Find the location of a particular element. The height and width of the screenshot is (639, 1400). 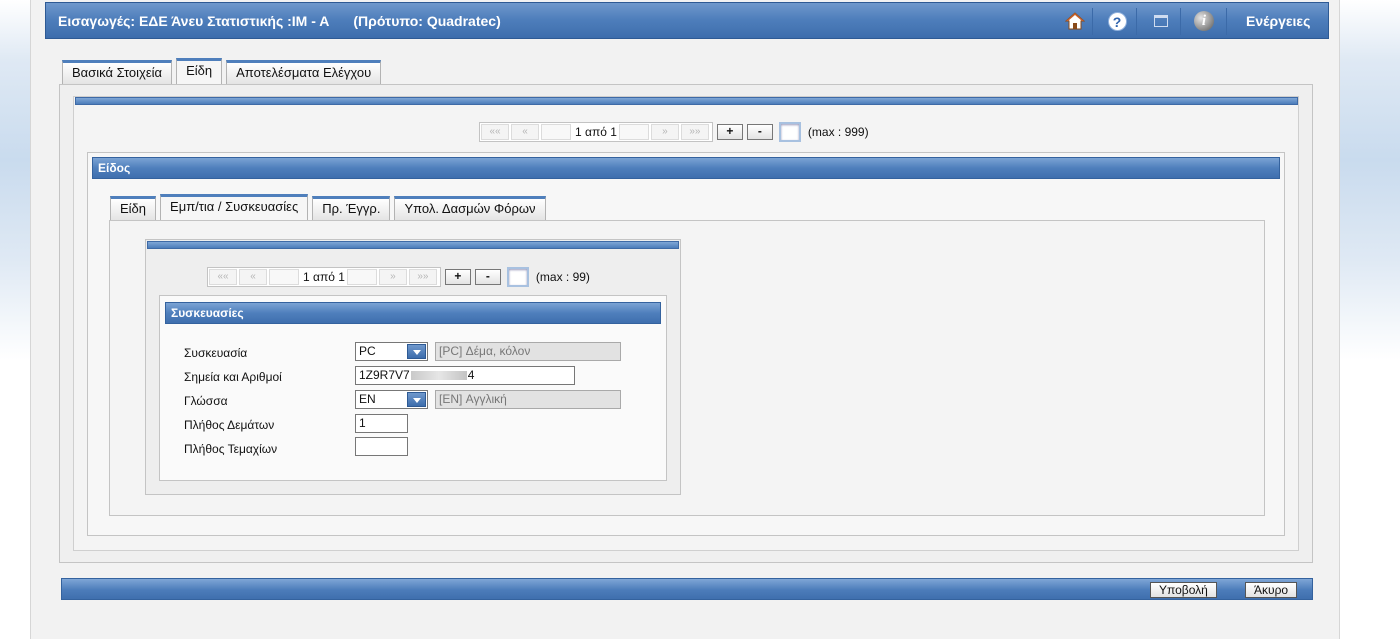

declaration-title: Εισαγωγές: ΕΔΕ Άνευ Στατιστικής :IM - A is located at coordinates (194, 21).